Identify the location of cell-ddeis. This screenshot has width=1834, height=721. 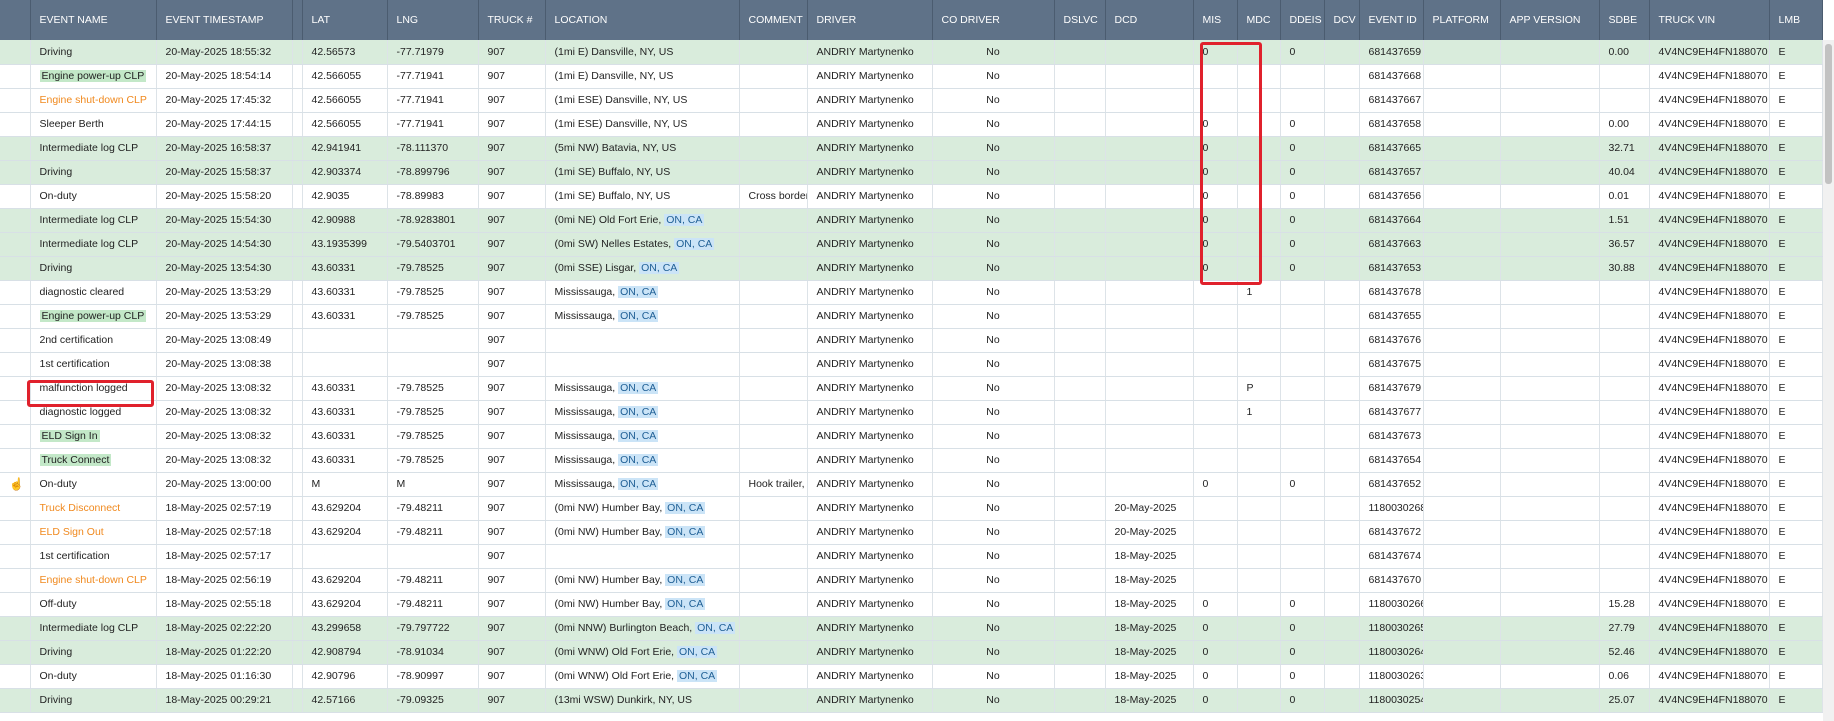
(1302, 412).